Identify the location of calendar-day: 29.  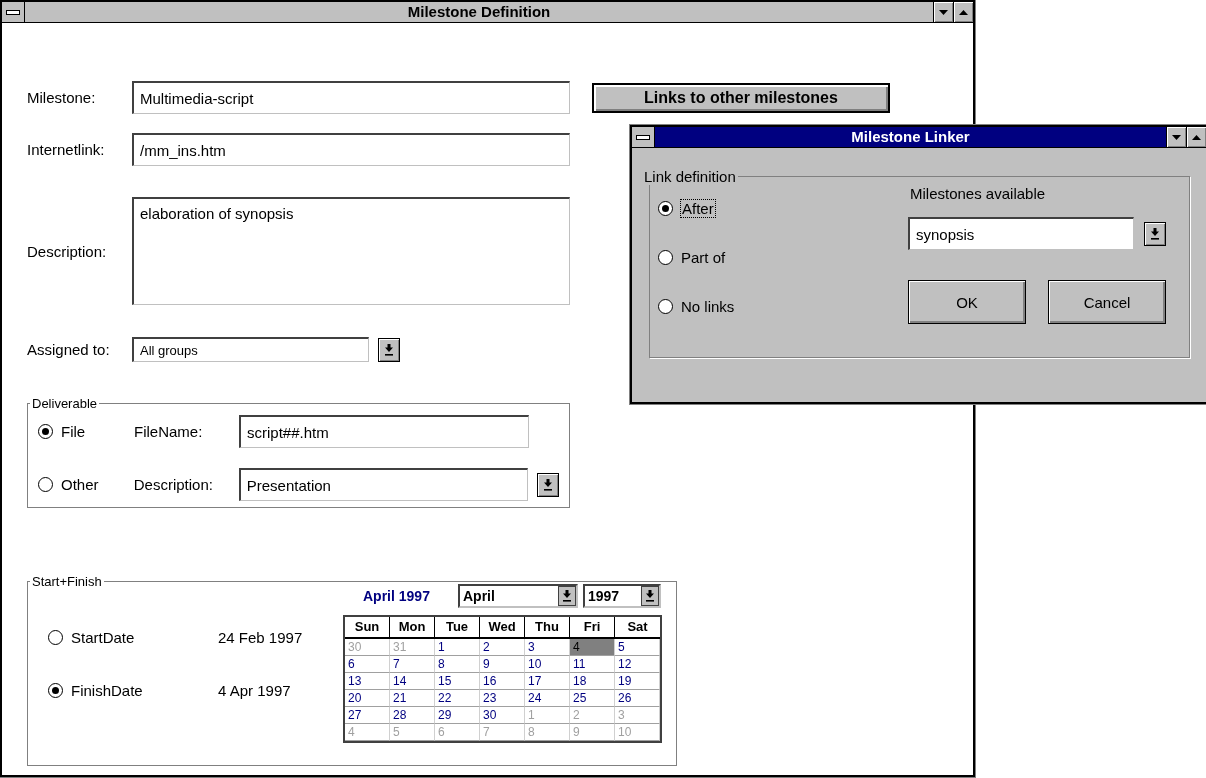
(457, 715).